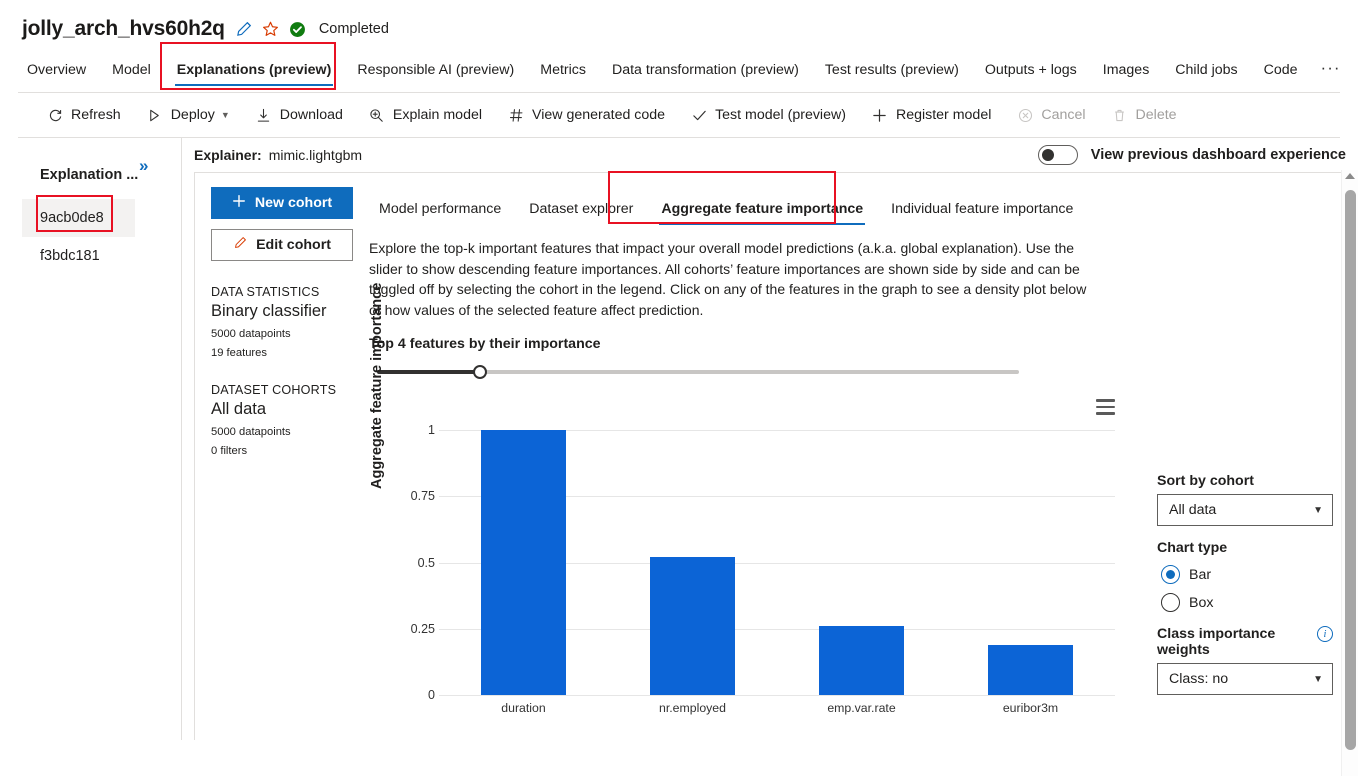 The width and height of the screenshot is (1358, 776). I want to click on expand-panel-icon: », so click(143, 166).